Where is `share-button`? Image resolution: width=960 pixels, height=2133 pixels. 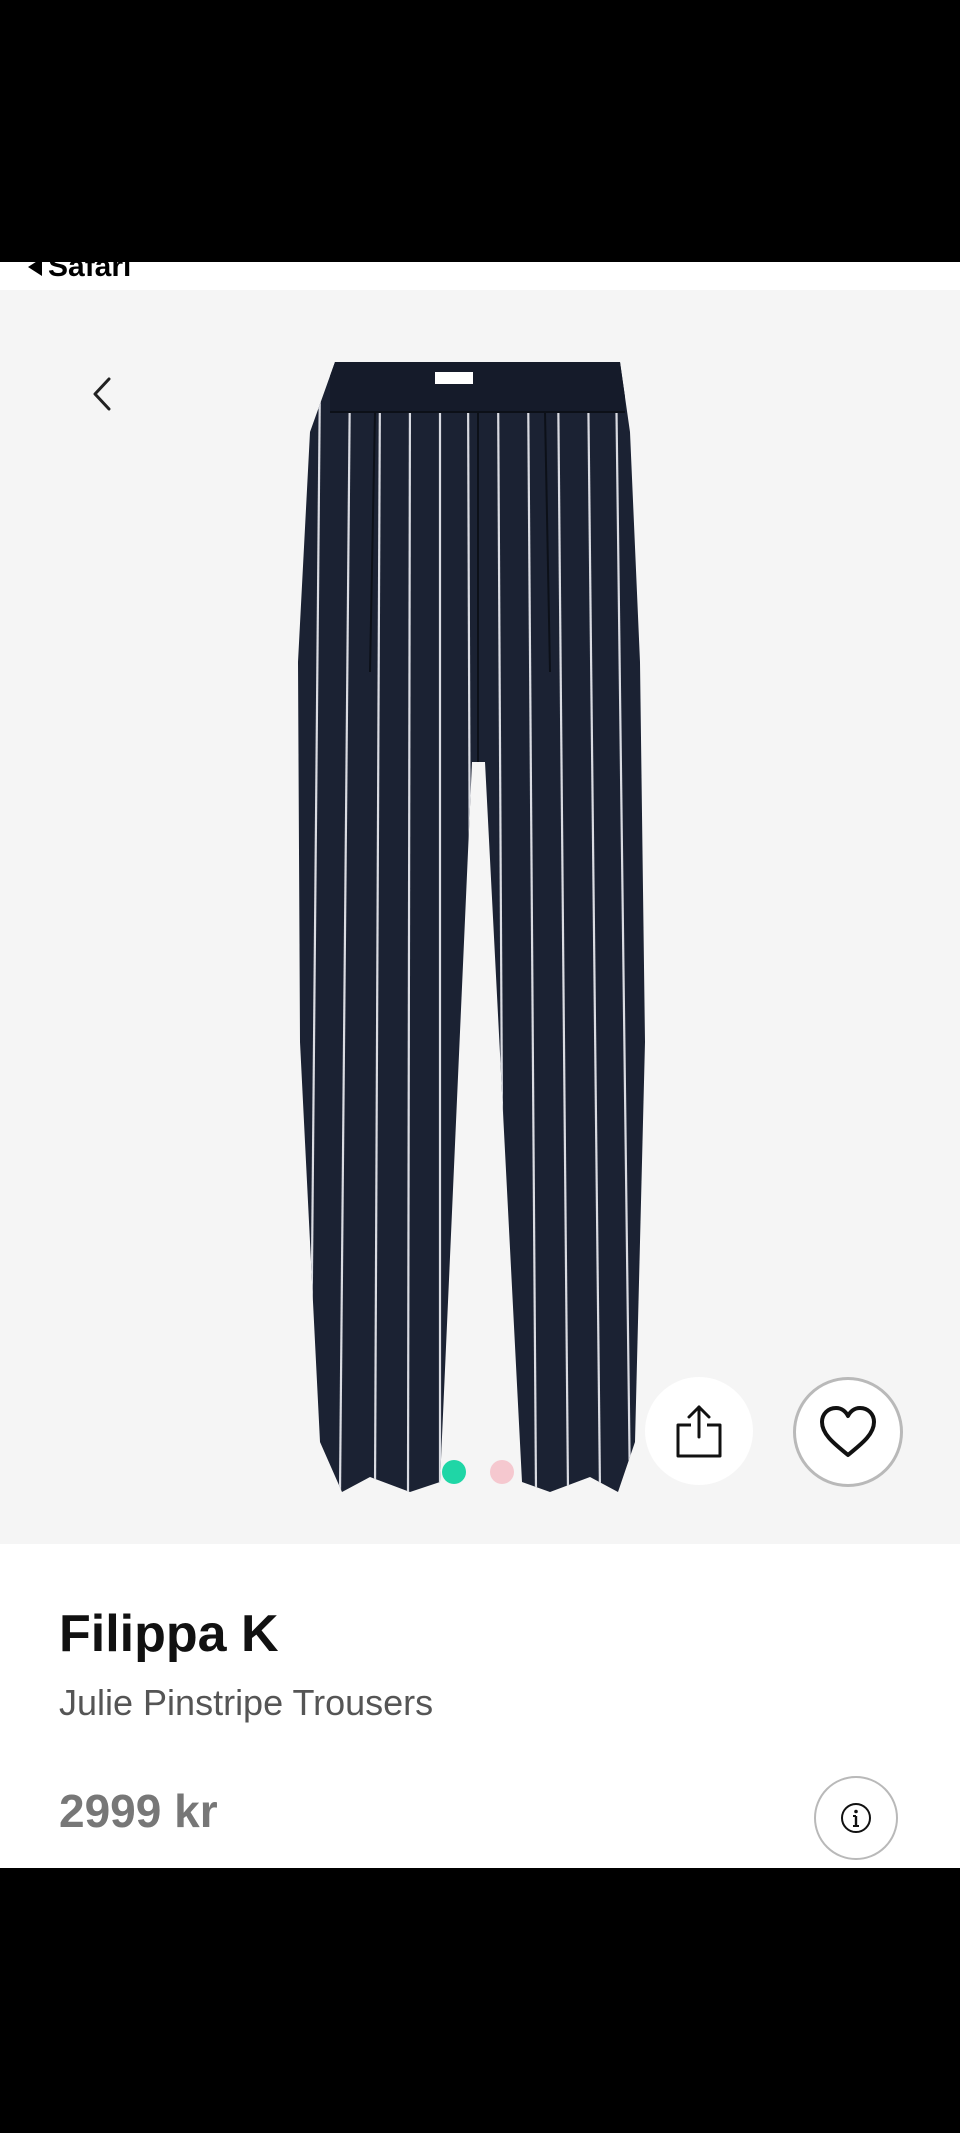
share-button is located at coordinates (699, 1431).